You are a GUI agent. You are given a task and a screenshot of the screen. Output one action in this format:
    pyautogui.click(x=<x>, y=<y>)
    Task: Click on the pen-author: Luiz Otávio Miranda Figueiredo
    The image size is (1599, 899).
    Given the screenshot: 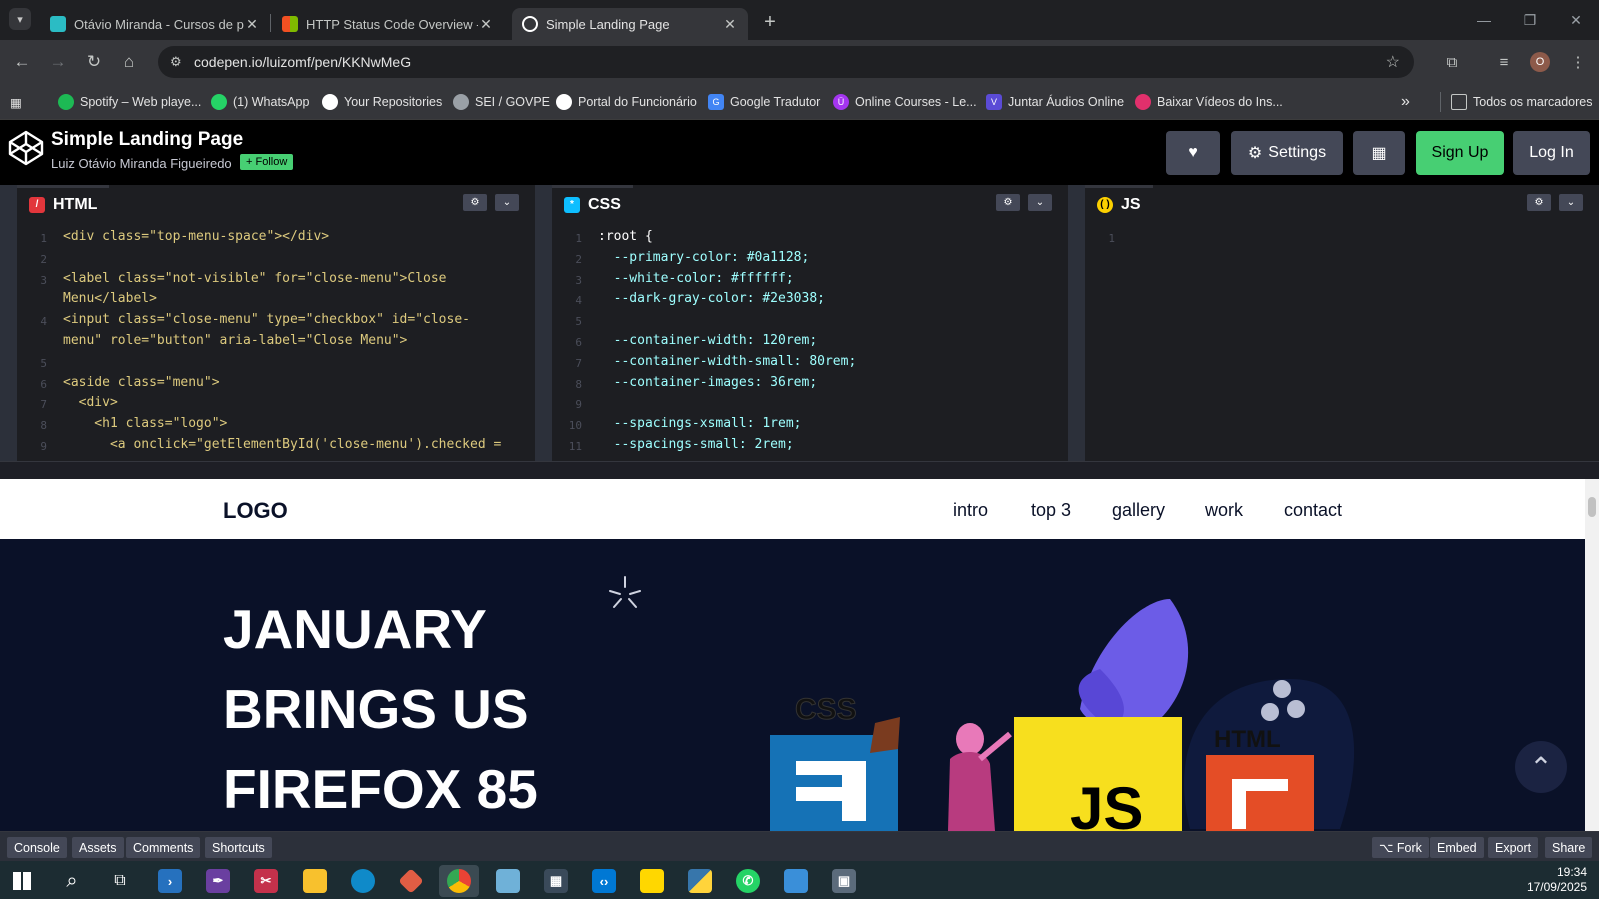 What is the action you would take?
    pyautogui.click(x=141, y=163)
    